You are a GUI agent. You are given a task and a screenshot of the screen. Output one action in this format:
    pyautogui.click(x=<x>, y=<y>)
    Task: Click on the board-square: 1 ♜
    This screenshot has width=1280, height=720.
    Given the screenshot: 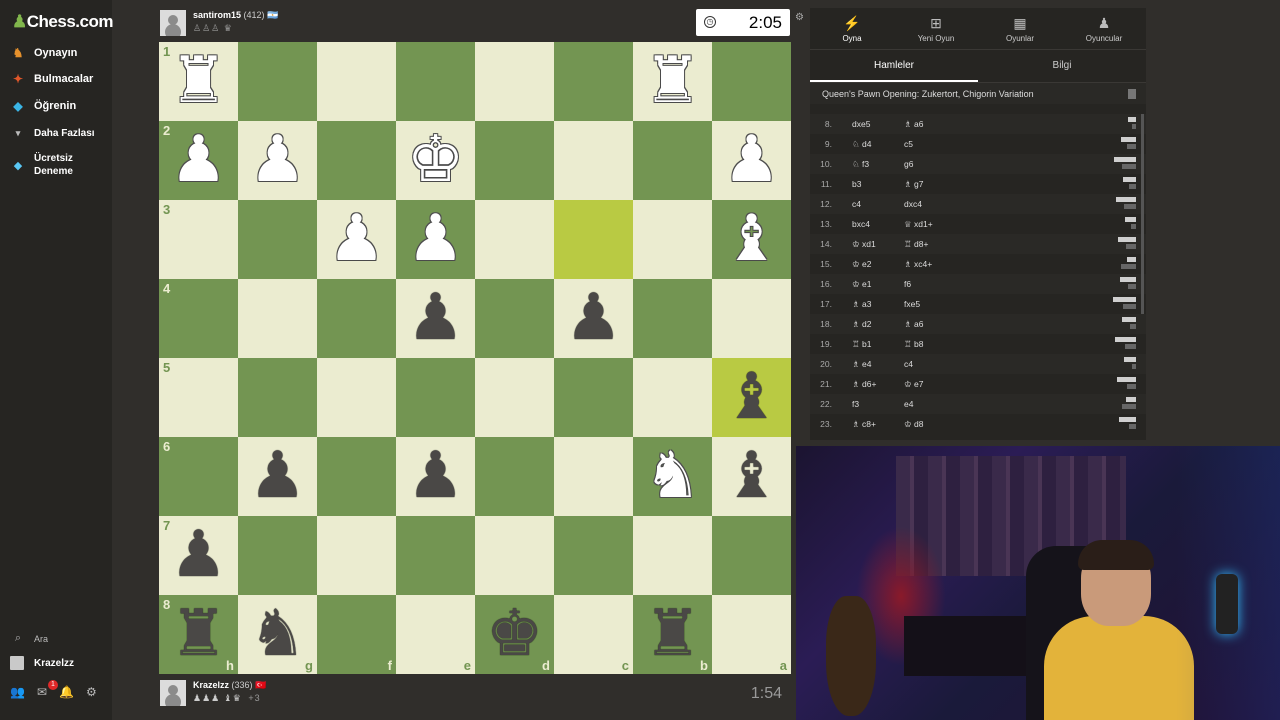 What is the action you would take?
    pyautogui.click(x=198, y=81)
    